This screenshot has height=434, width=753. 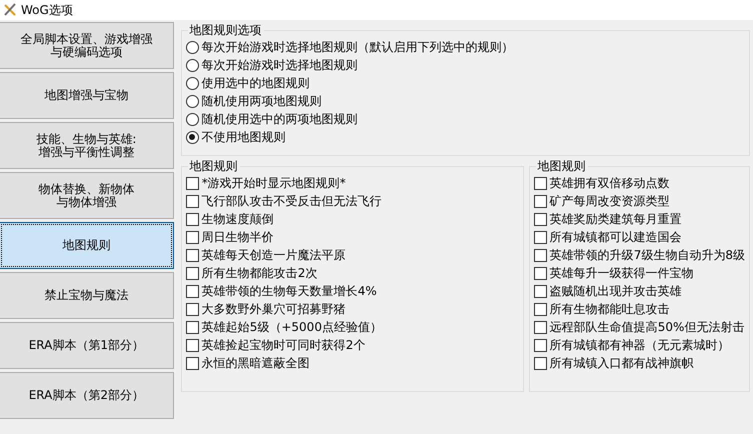 I want to click on sidebar-tab: ERA脚本（第1部分）, so click(x=87, y=345).